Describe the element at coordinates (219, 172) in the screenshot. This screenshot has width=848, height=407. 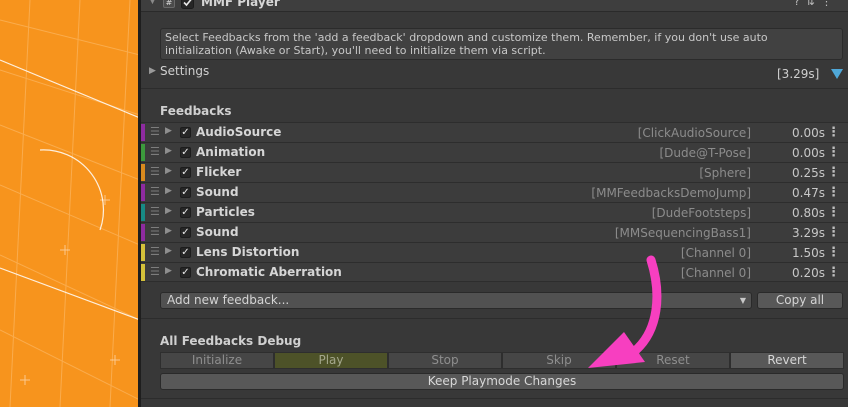
I see `feedback-name: Flicker` at that location.